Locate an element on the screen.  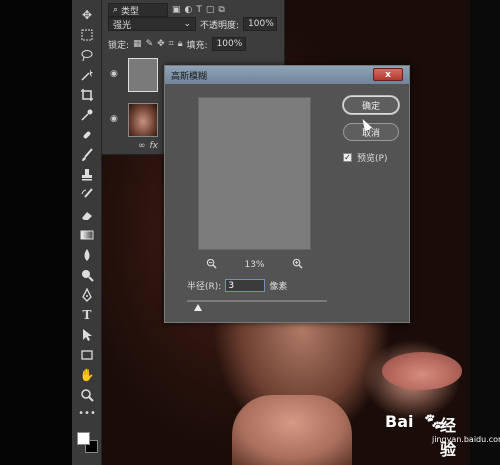
lock-paint-icon: ✎ is located at coordinates (150, 44).